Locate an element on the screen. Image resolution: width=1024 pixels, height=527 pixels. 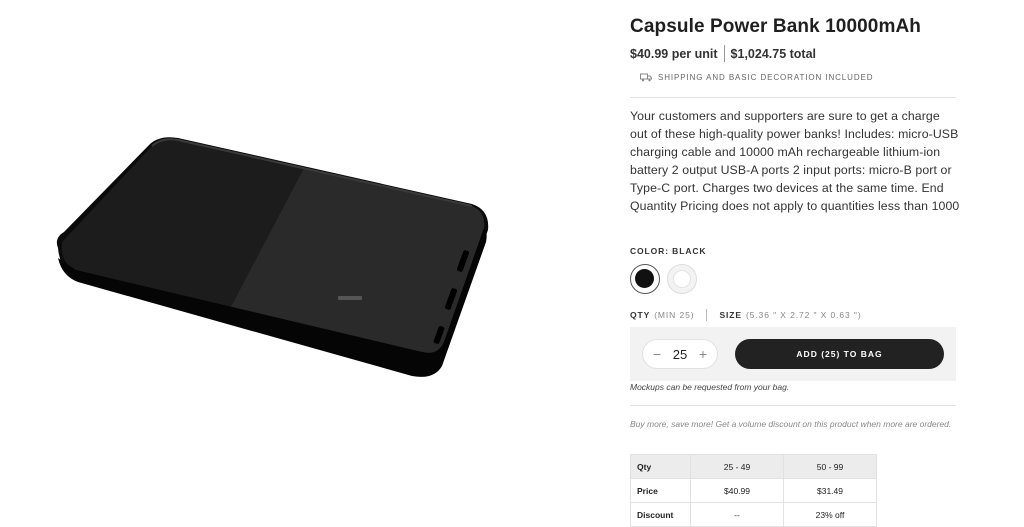
qty-size-separator is located at coordinates (707, 315).